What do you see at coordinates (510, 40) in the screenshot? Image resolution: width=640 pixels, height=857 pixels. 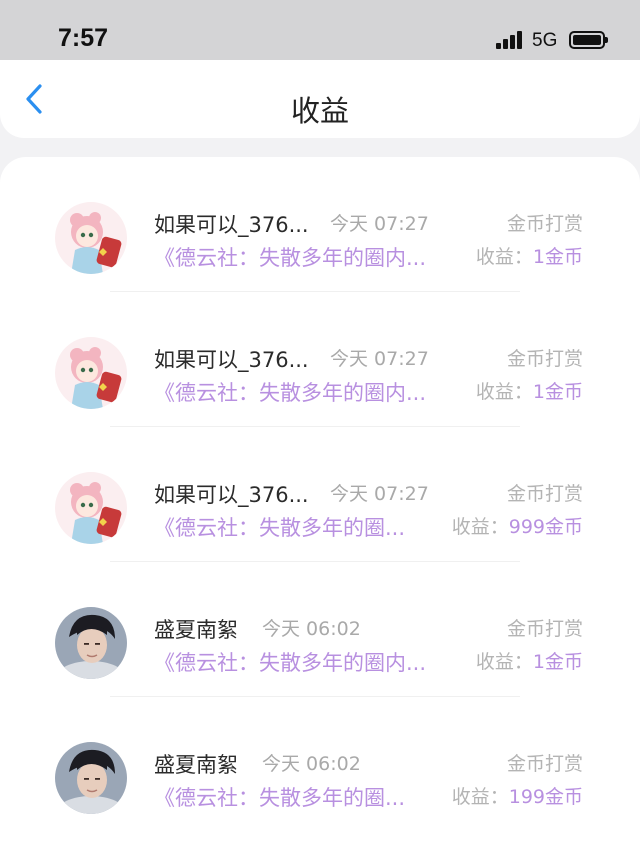 I see `signal-icon` at bounding box center [510, 40].